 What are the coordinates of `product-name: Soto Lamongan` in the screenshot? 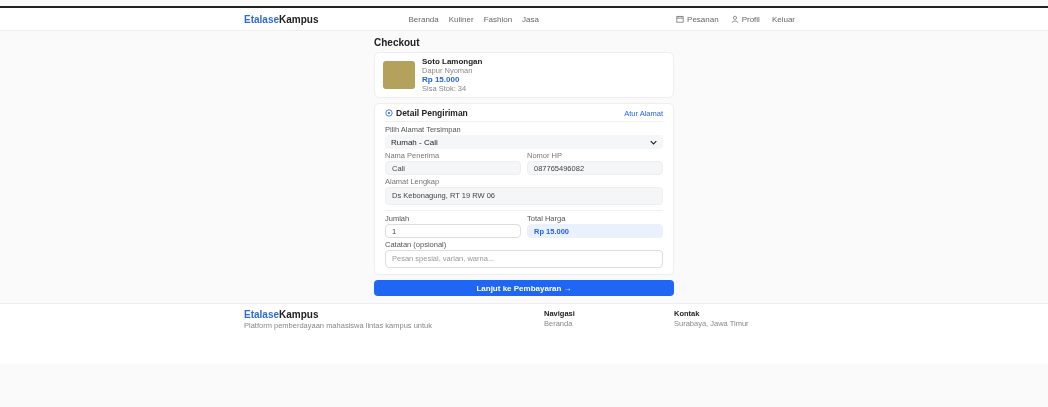 It's located at (452, 61).